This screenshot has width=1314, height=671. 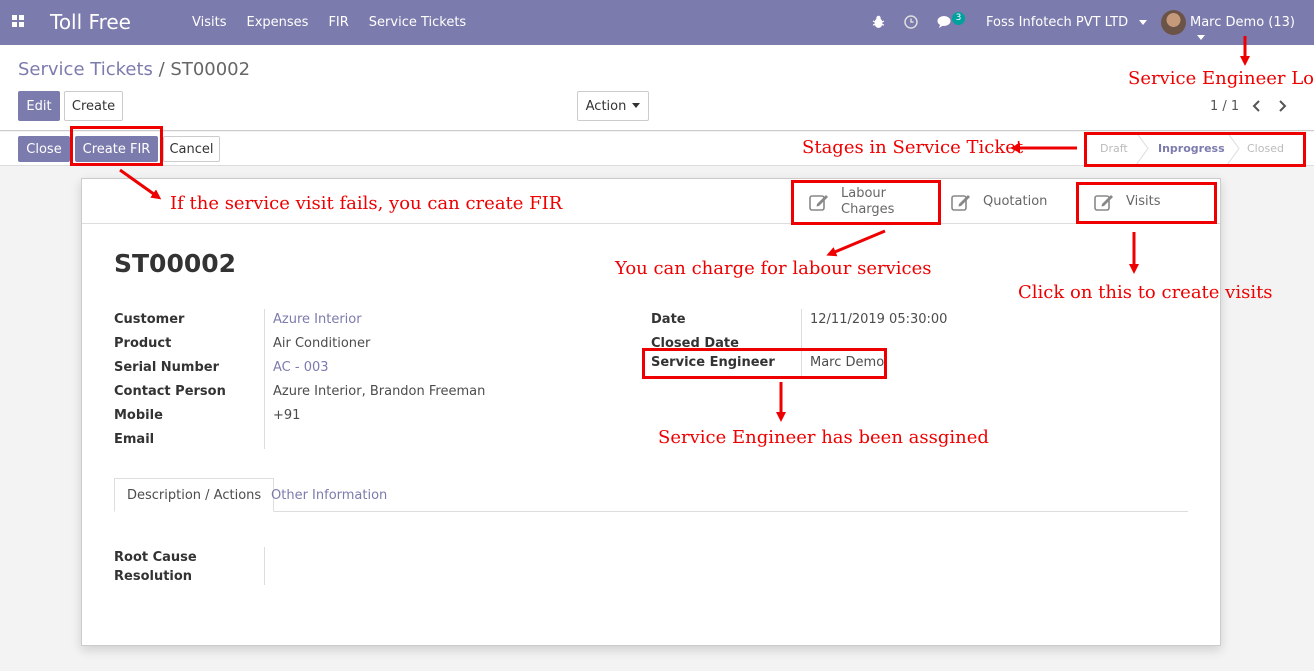 What do you see at coordinates (143, 343) in the screenshot?
I see `product-label: Product` at bounding box center [143, 343].